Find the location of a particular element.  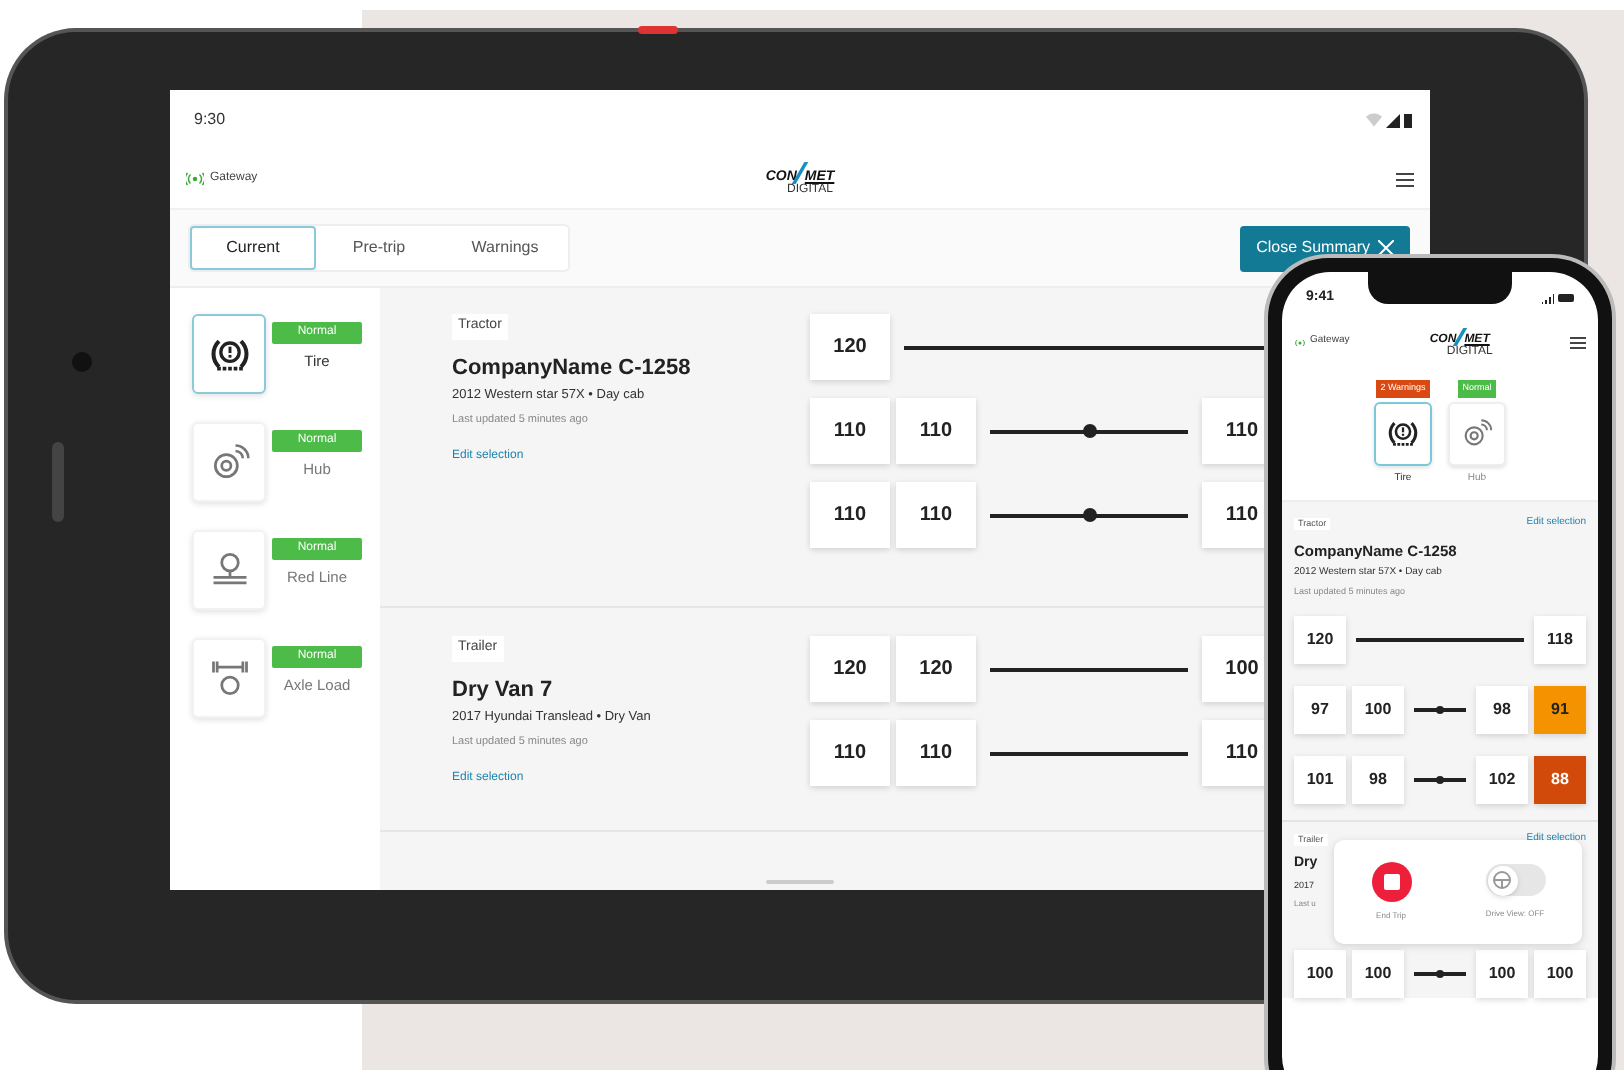

drive-view-toggle is located at coordinates (1515, 880).